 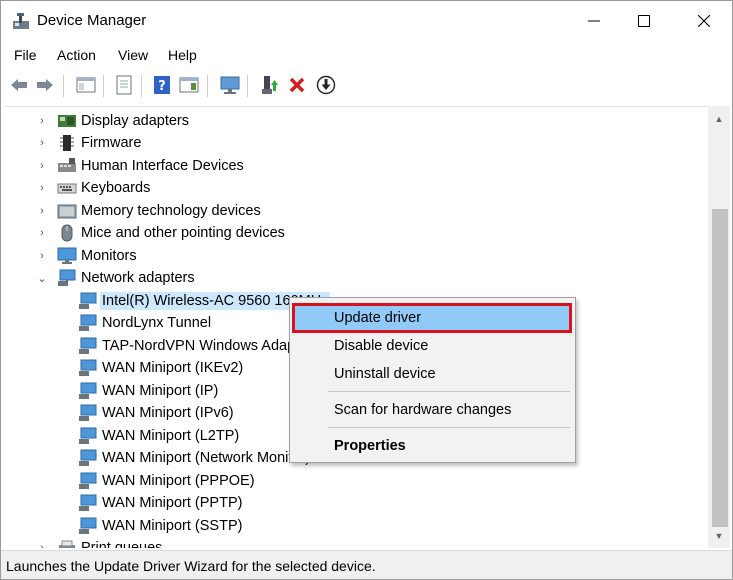 I want to click on device-manager-icon, so click(x=21, y=21).